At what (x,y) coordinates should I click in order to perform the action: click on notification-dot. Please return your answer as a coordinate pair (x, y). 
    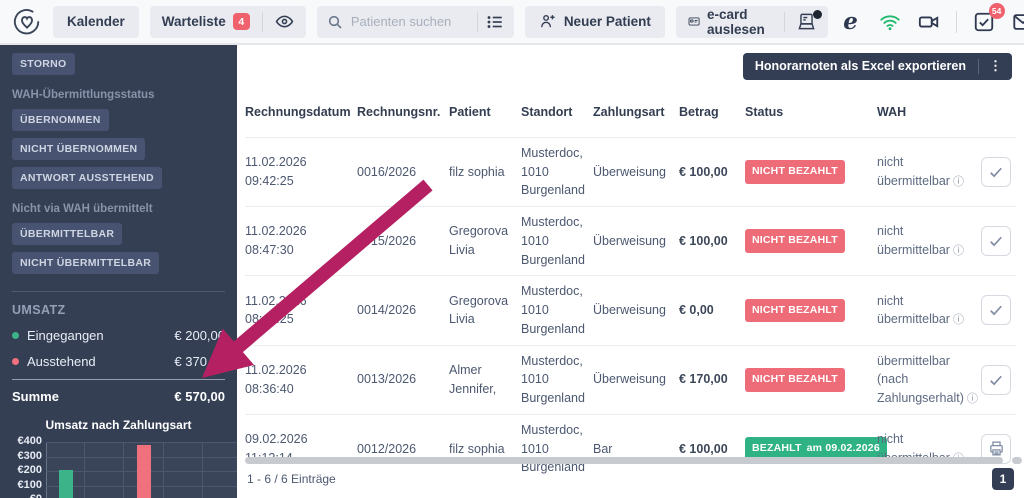
    Looking at the image, I should click on (817, 14).